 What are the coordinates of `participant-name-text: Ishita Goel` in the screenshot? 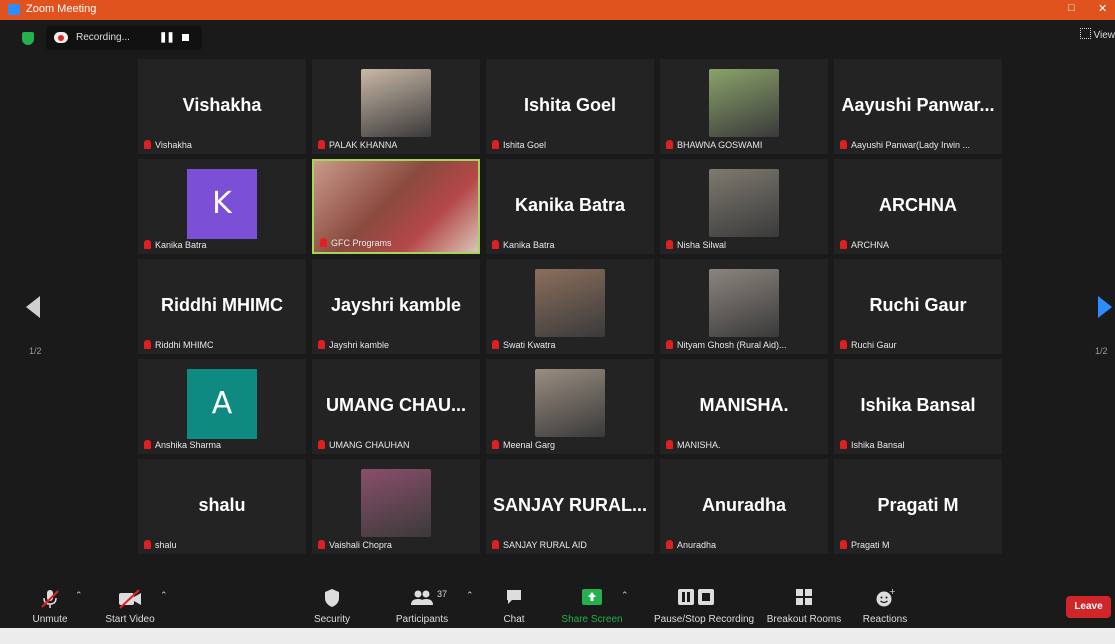 It's located at (525, 145).